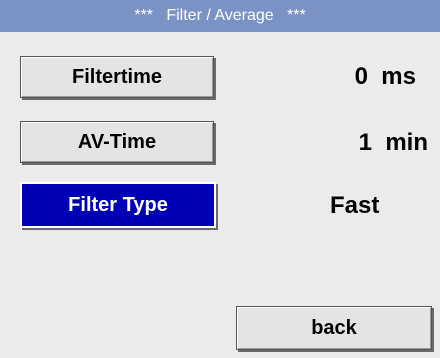 Image resolution: width=440 pixels, height=358 pixels. Describe the element at coordinates (117, 77) in the screenshot. I see `filtertime-button: Filtertime` at that location.